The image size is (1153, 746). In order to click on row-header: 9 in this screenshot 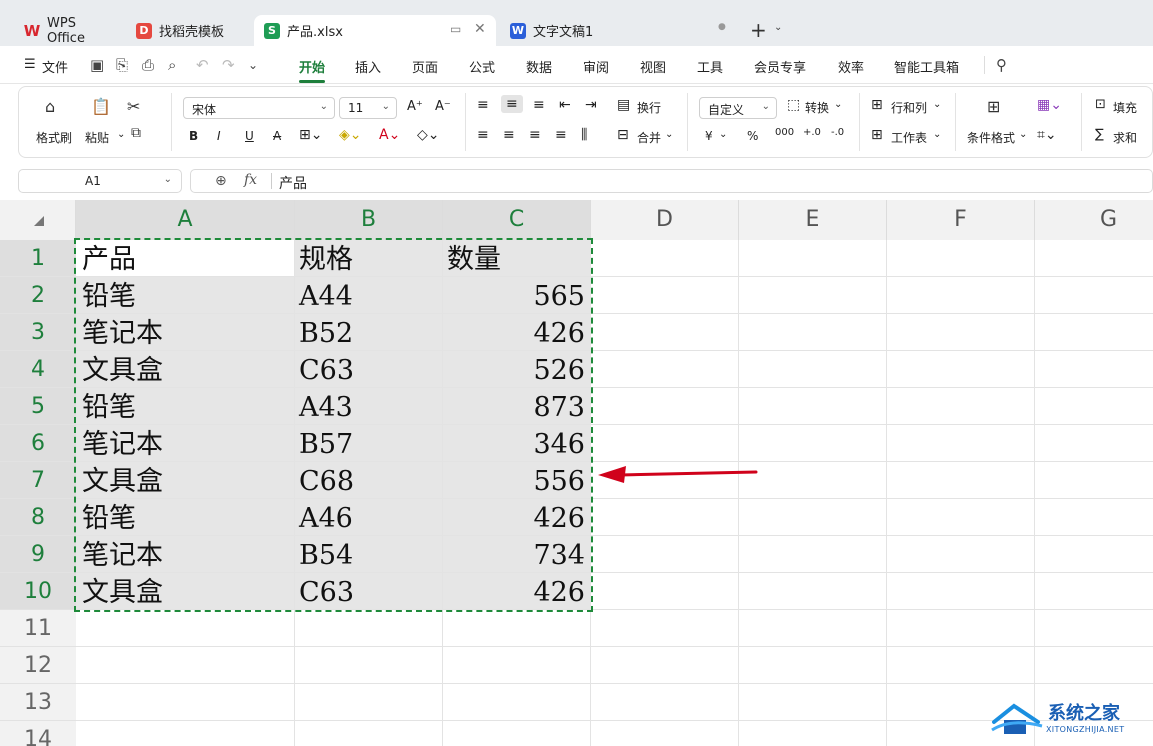, I will do `click(38, 554)`.